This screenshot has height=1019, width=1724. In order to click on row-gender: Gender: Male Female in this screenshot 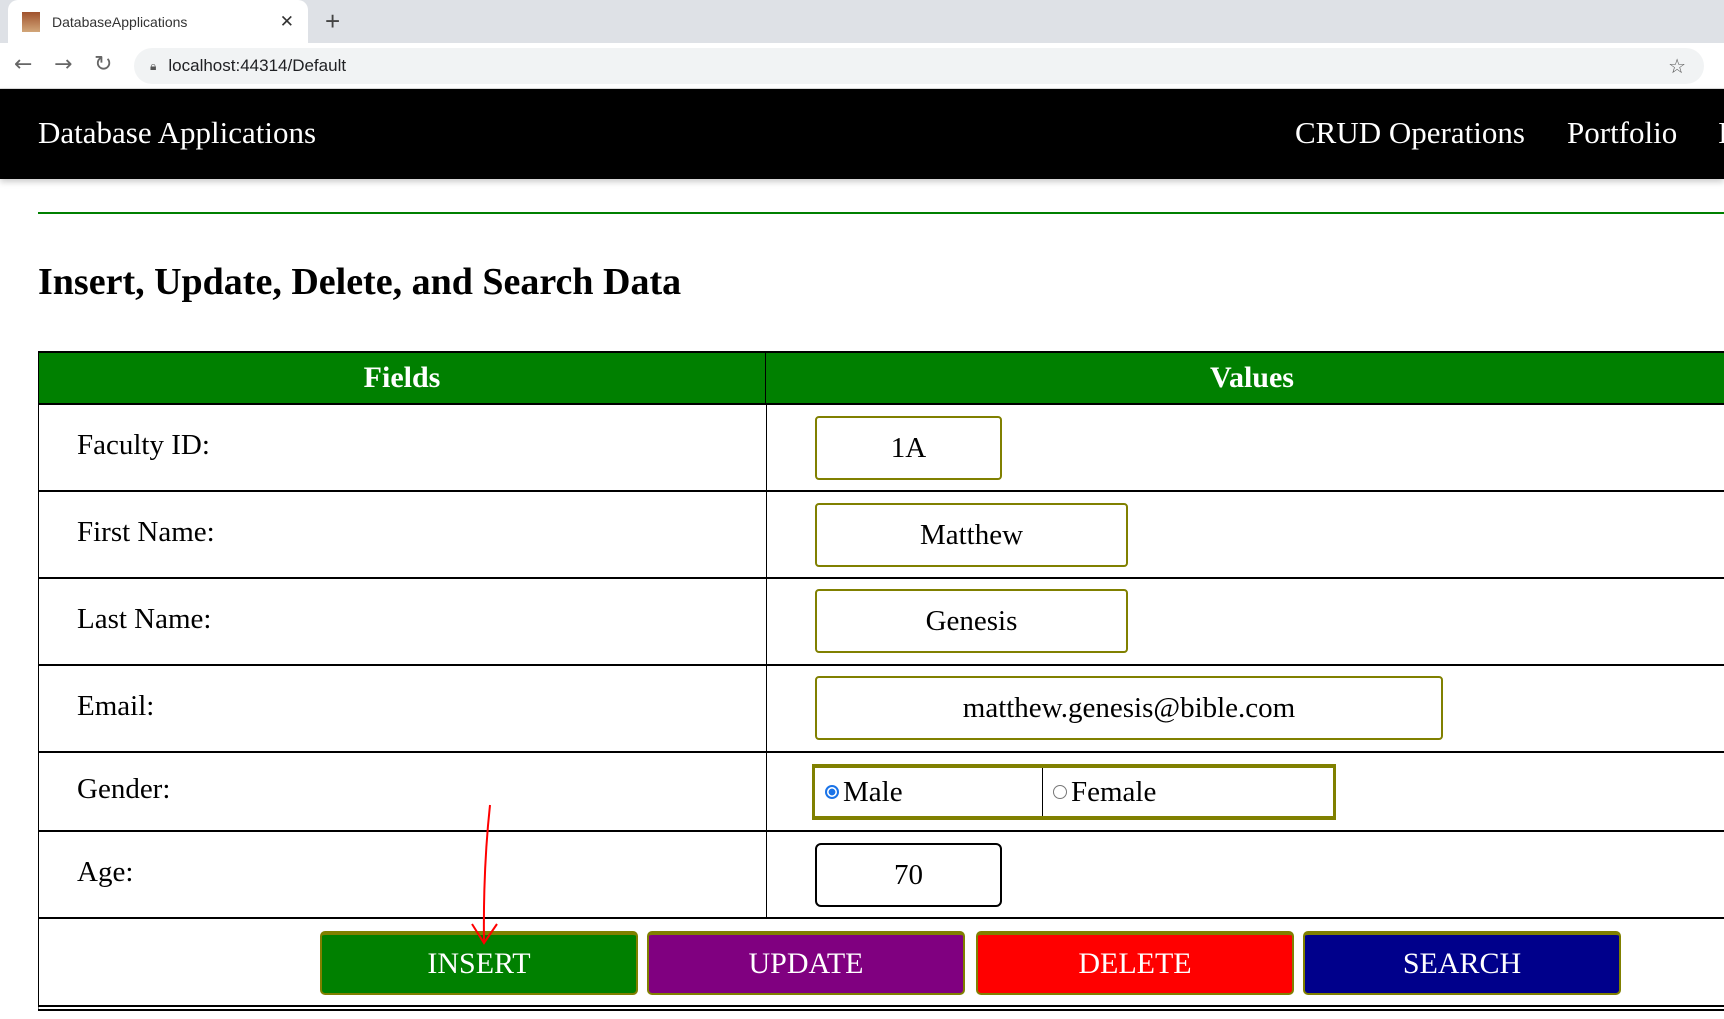, I will do `click(881, 792)`.